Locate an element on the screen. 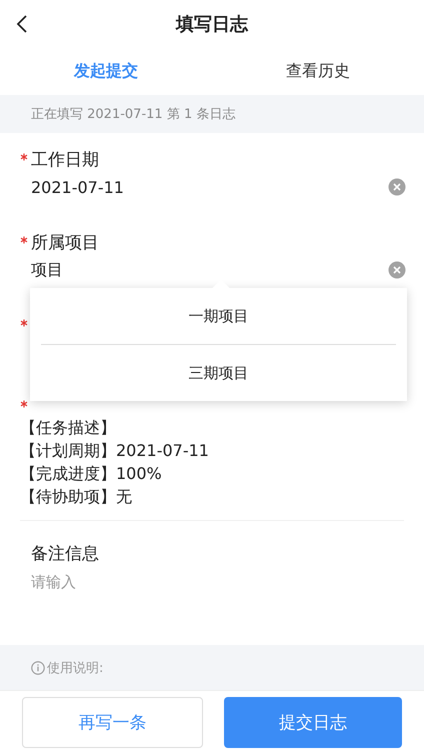  notice-text: 正在填写 2021-07-11 第 1 条日志 is located at coordinates (133, 114).